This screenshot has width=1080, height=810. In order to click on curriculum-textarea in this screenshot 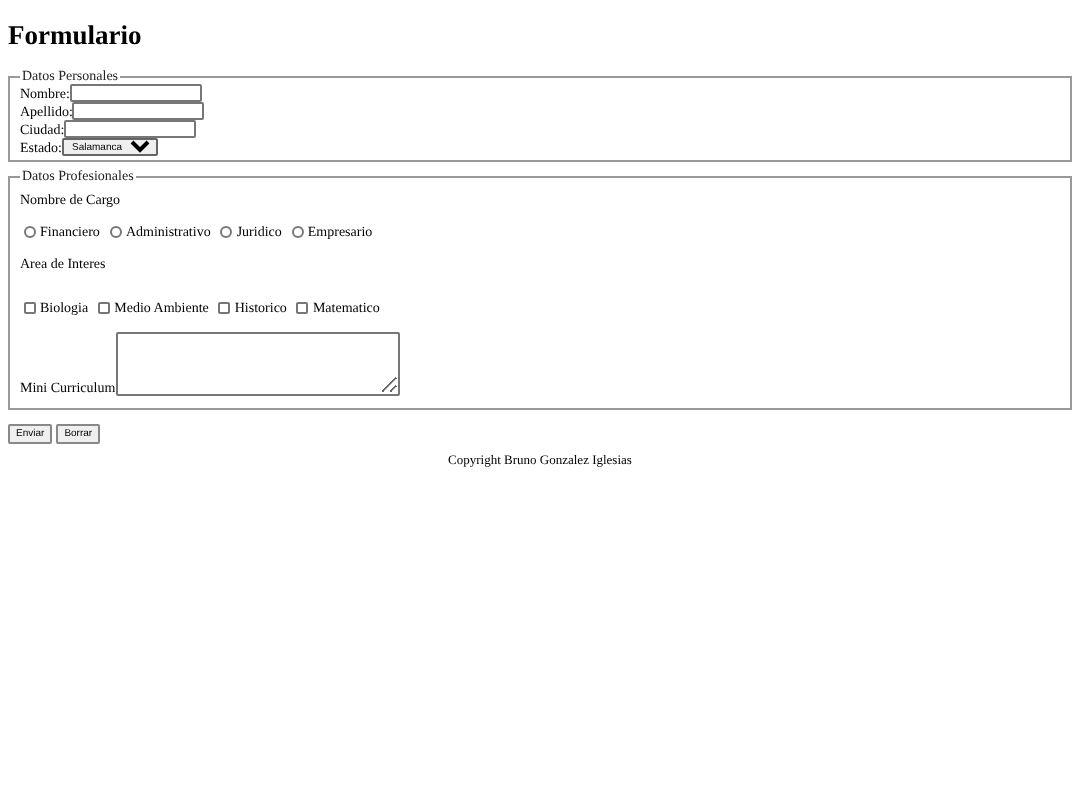, I will do `click(257, 364)`.